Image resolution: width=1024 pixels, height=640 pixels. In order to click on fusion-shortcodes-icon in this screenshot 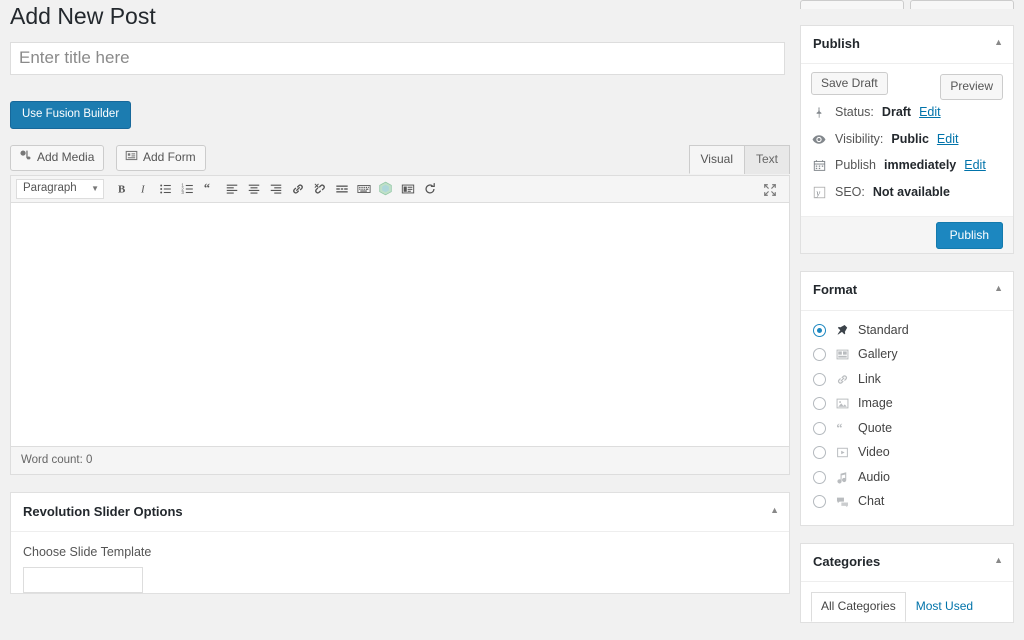, I will do `click(385, 188)`.